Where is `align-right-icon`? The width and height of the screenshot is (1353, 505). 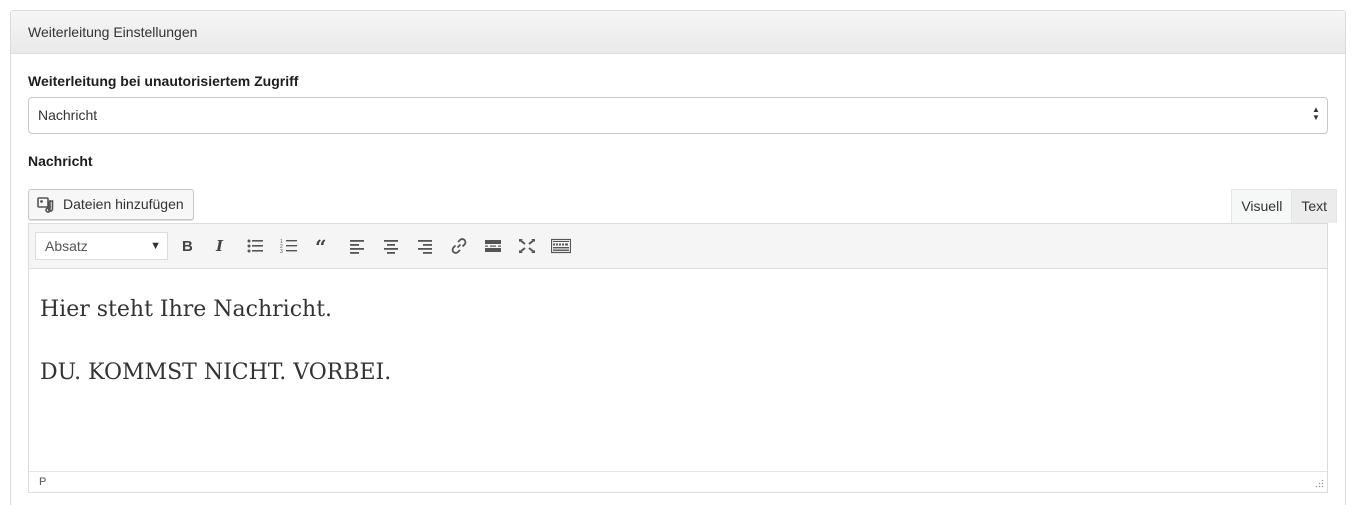
align-right-icon is located at coordinates (425, 247).